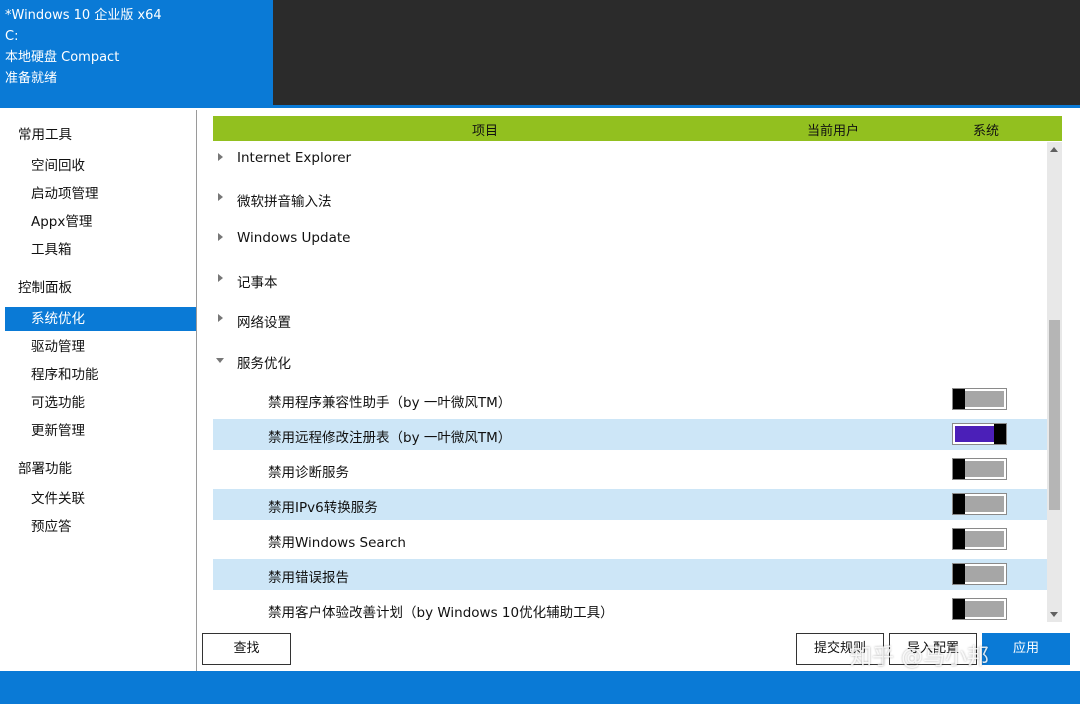 Image resolution: width=1080 pixels, height=704 pixels. What do you see at coordinates (840, 649) in the screenshot?
I see `submit-rules-button: 提交规则` at bounding box center [840, 649].